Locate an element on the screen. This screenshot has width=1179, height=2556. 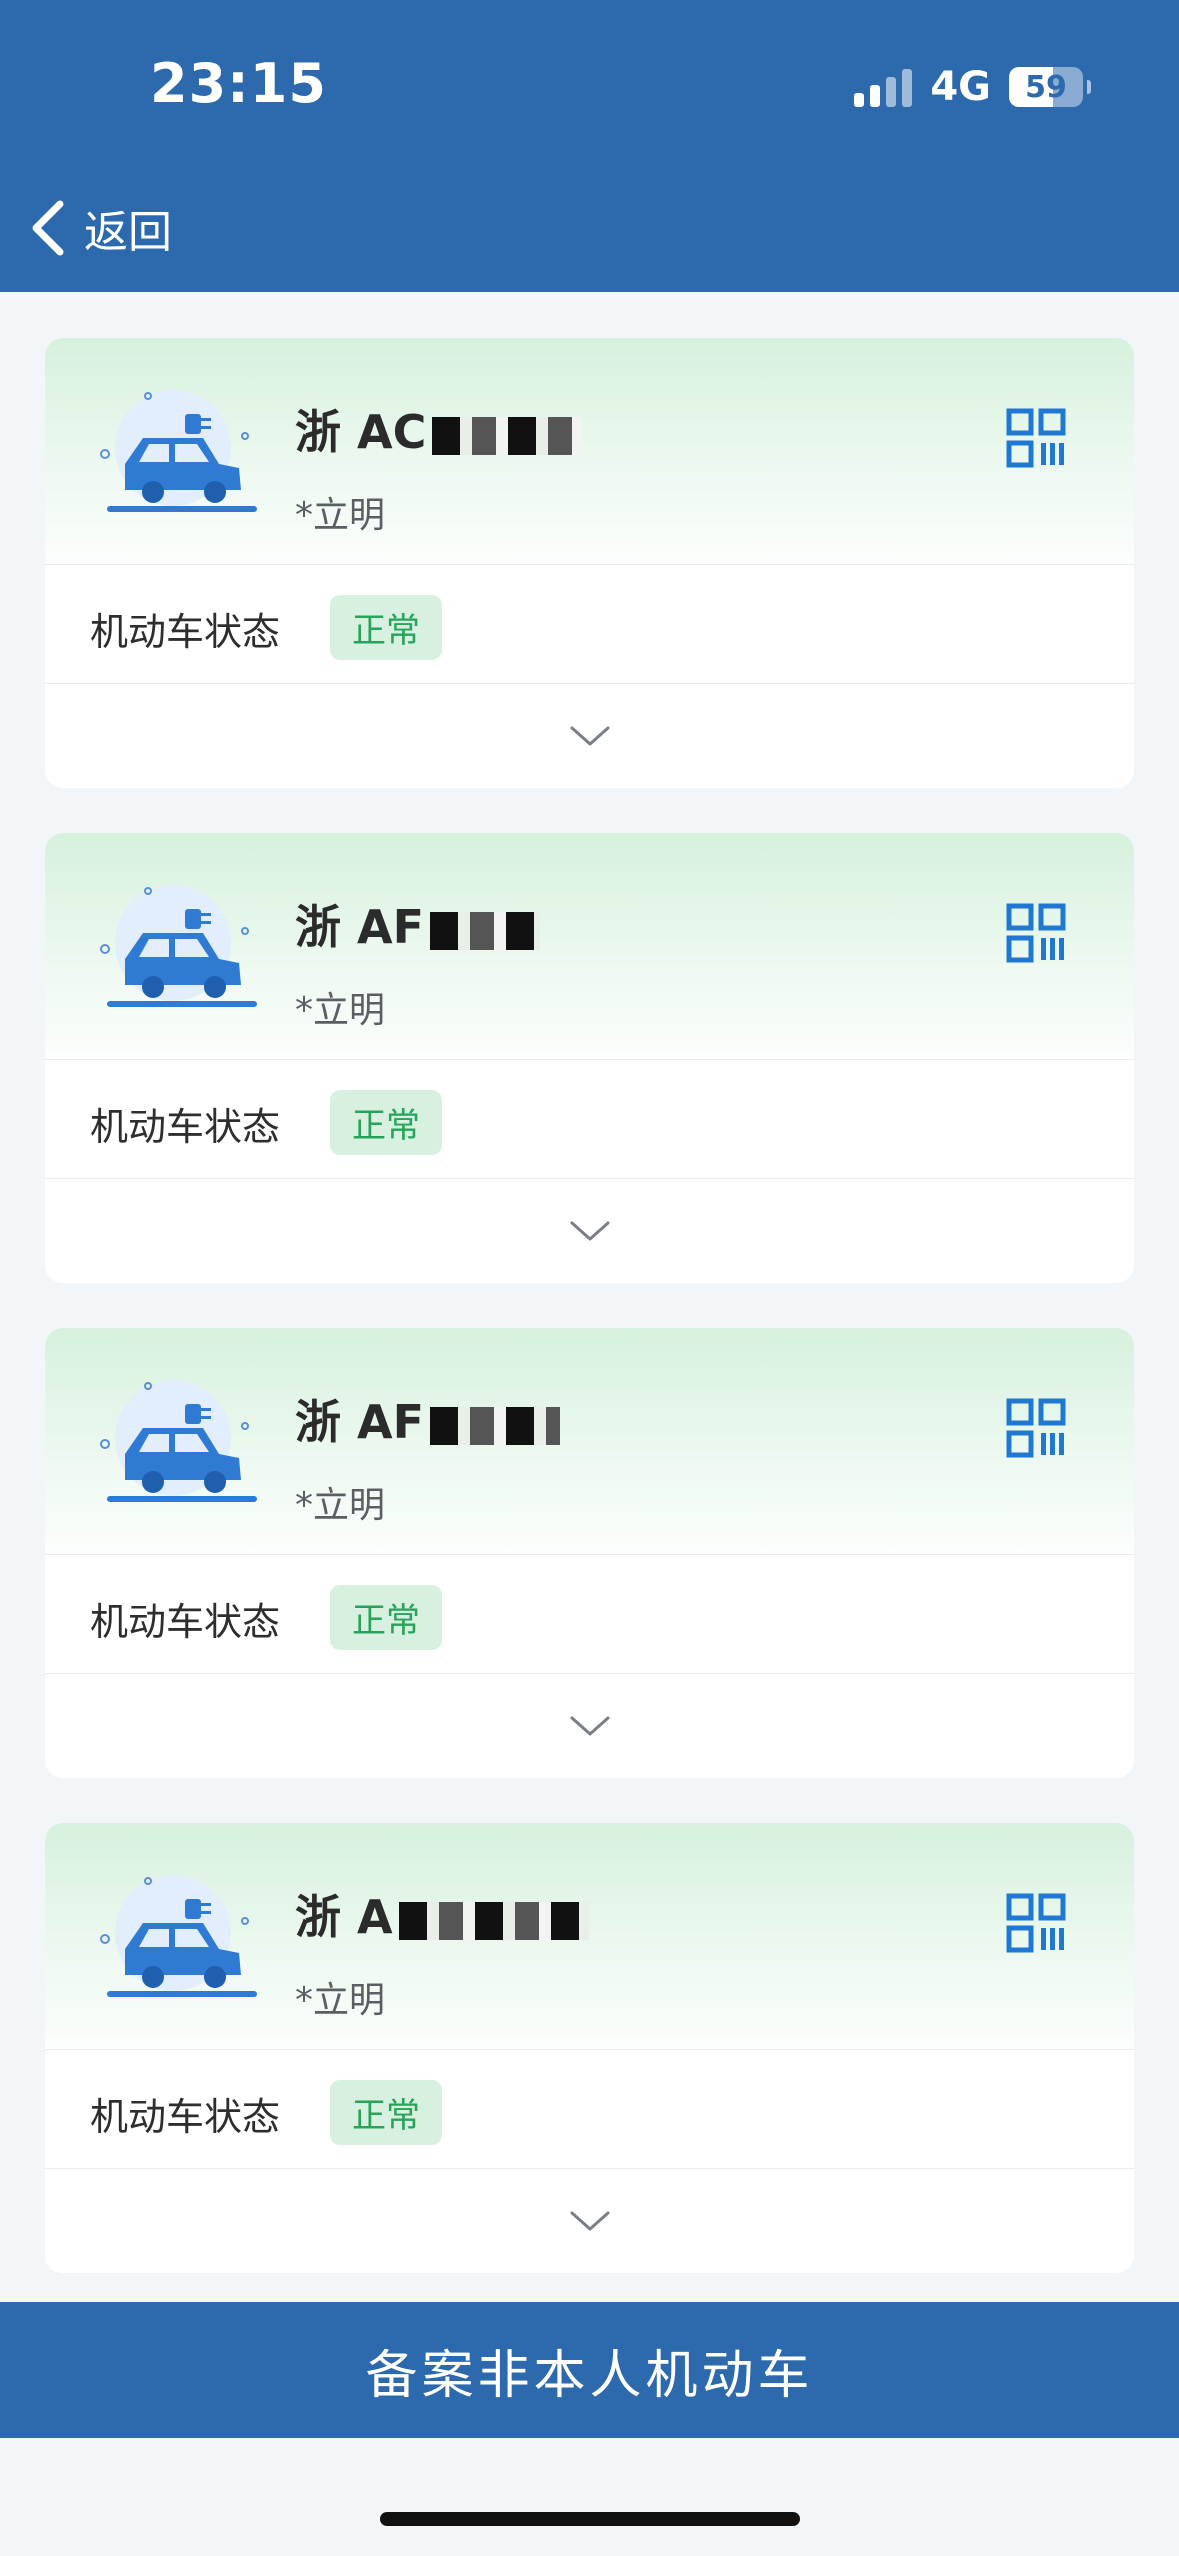
home-indicator is located at coordinates (590, 2519).